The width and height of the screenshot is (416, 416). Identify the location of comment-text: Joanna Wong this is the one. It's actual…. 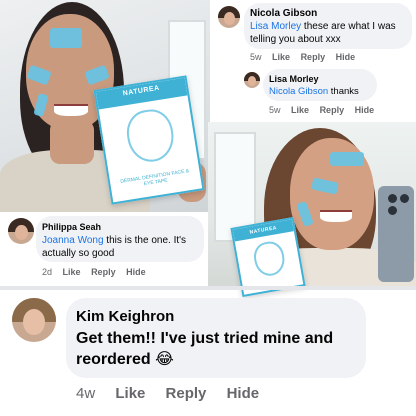
(122, 247).